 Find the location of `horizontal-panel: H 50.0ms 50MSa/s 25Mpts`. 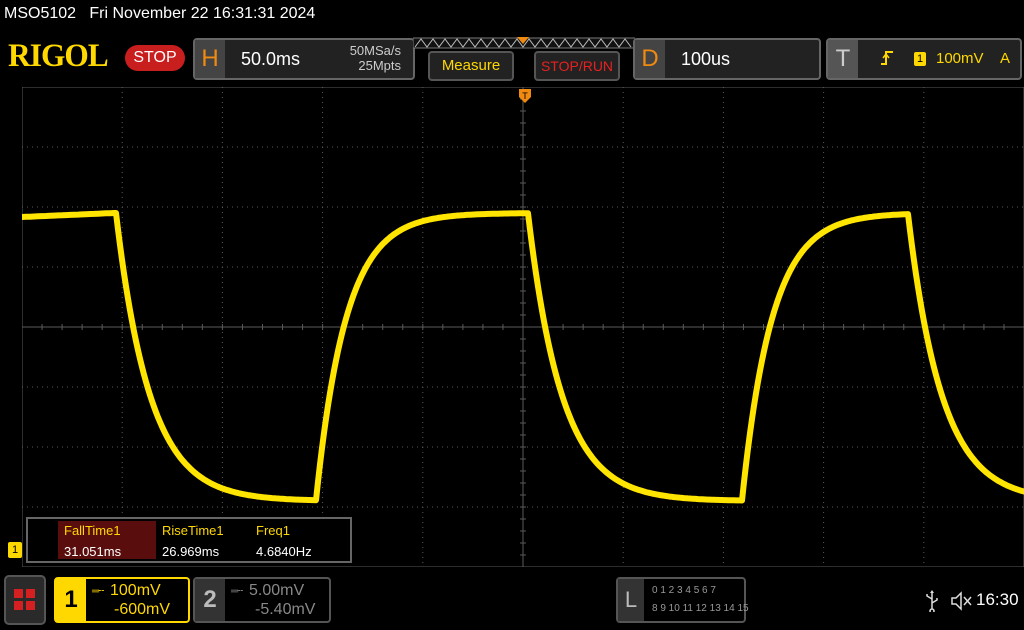

horizontal-panel: H 50.0ms 50MSa/s 25Mpts is located at coordinates (304, 59).